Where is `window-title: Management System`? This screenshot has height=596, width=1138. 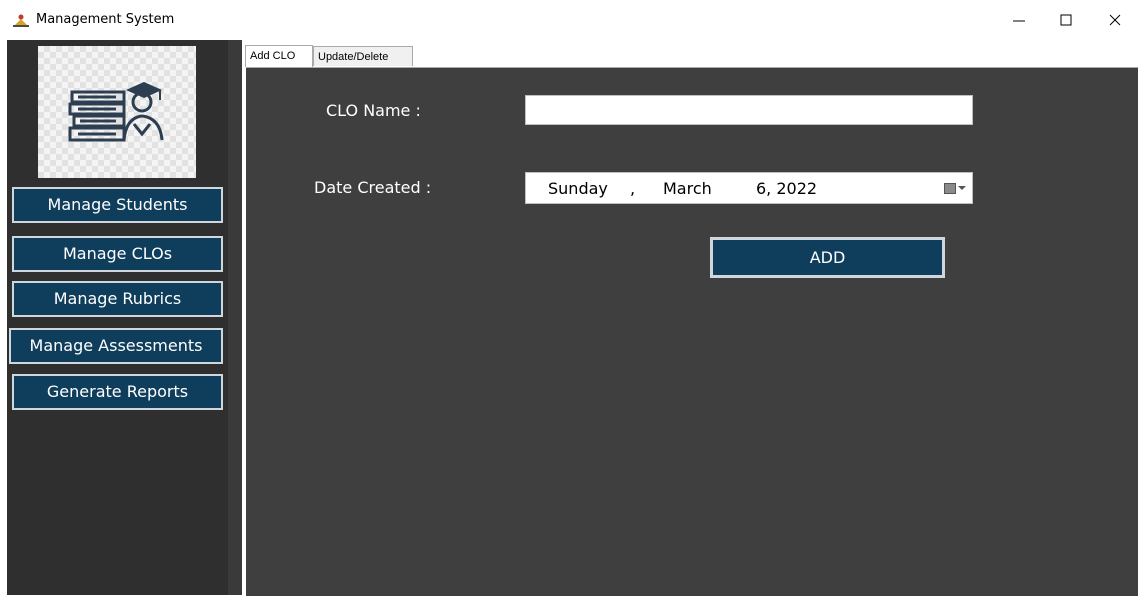
window-title: Management System is located at coordinates (105, 19).